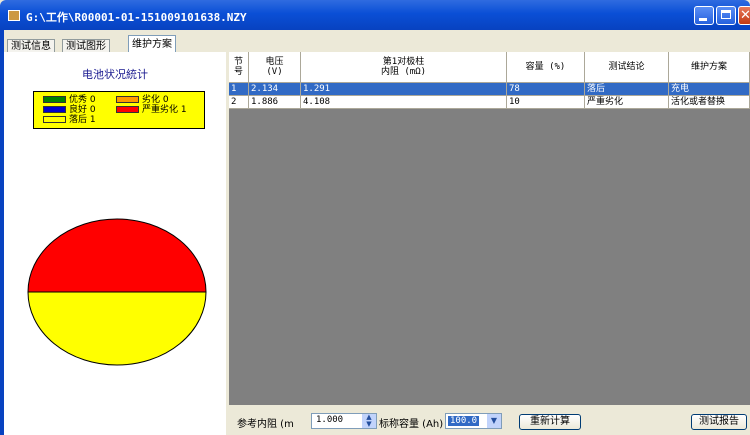 The height and width of the screenshot is (435, 750). Describe the element at coordinates (275, 102) in the screenshot. I see `cell-voltage: 1.886` at that location.